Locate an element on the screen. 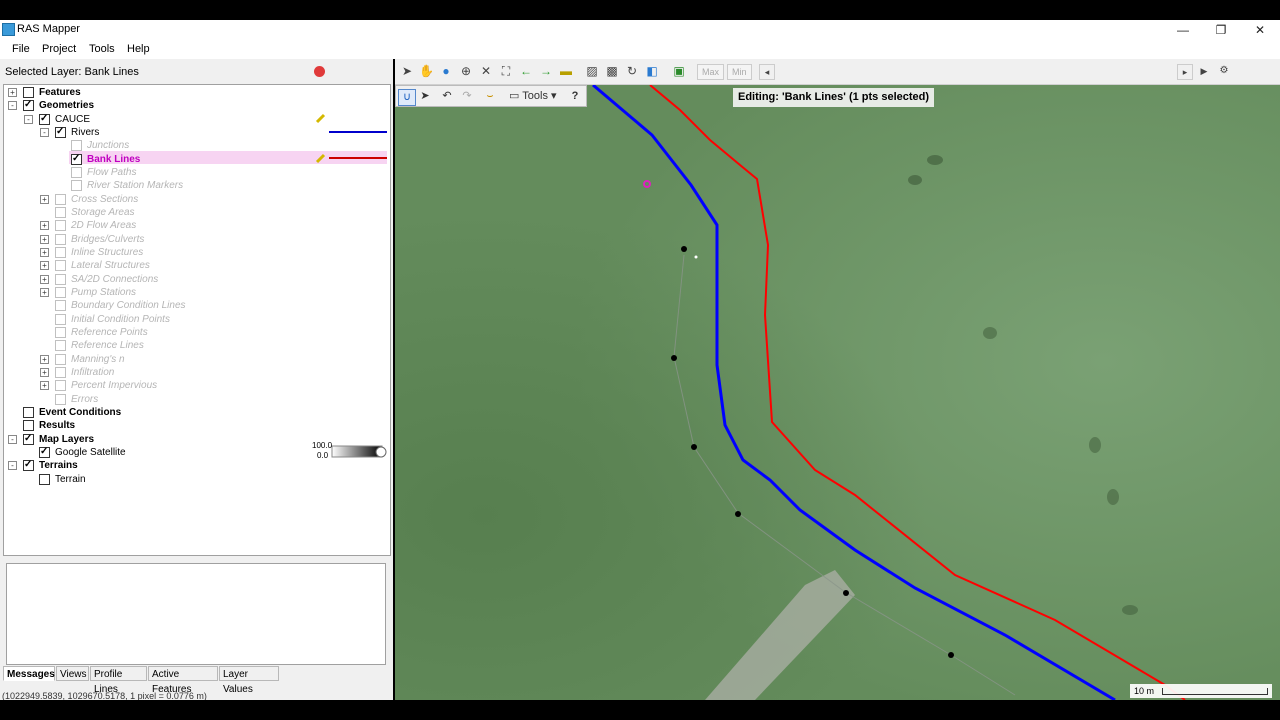 This screenshot has width=1280, height=720. opacity-bottom-label: 0.0 is located at coordinates (323, 455).